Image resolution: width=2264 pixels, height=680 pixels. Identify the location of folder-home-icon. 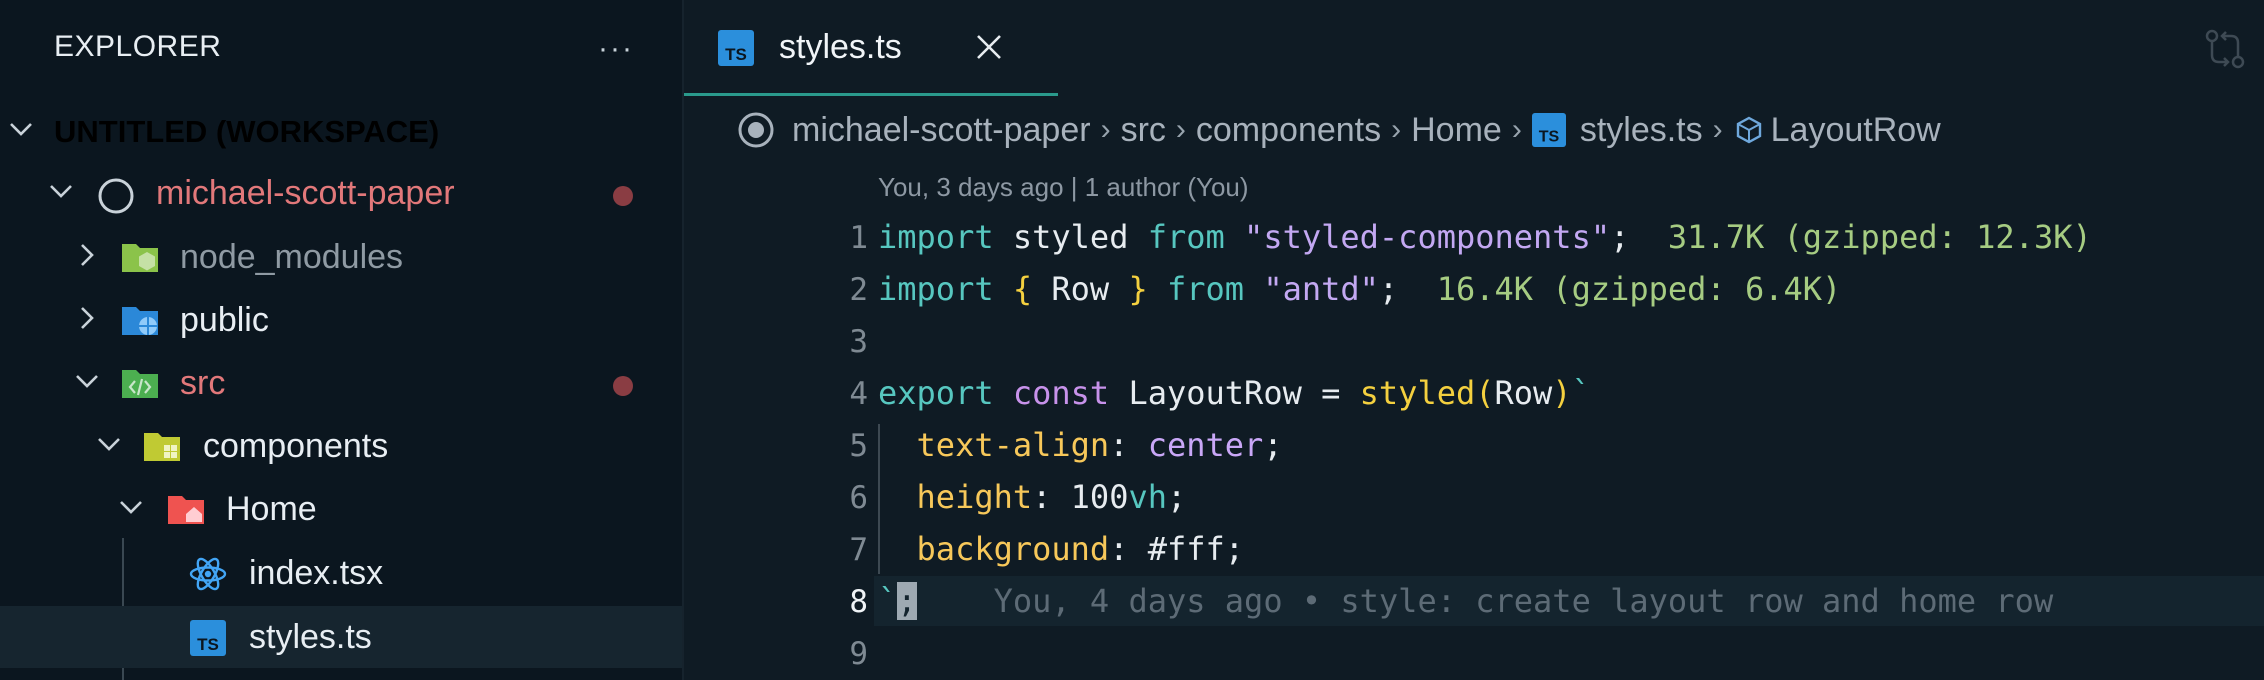
(186, 509).